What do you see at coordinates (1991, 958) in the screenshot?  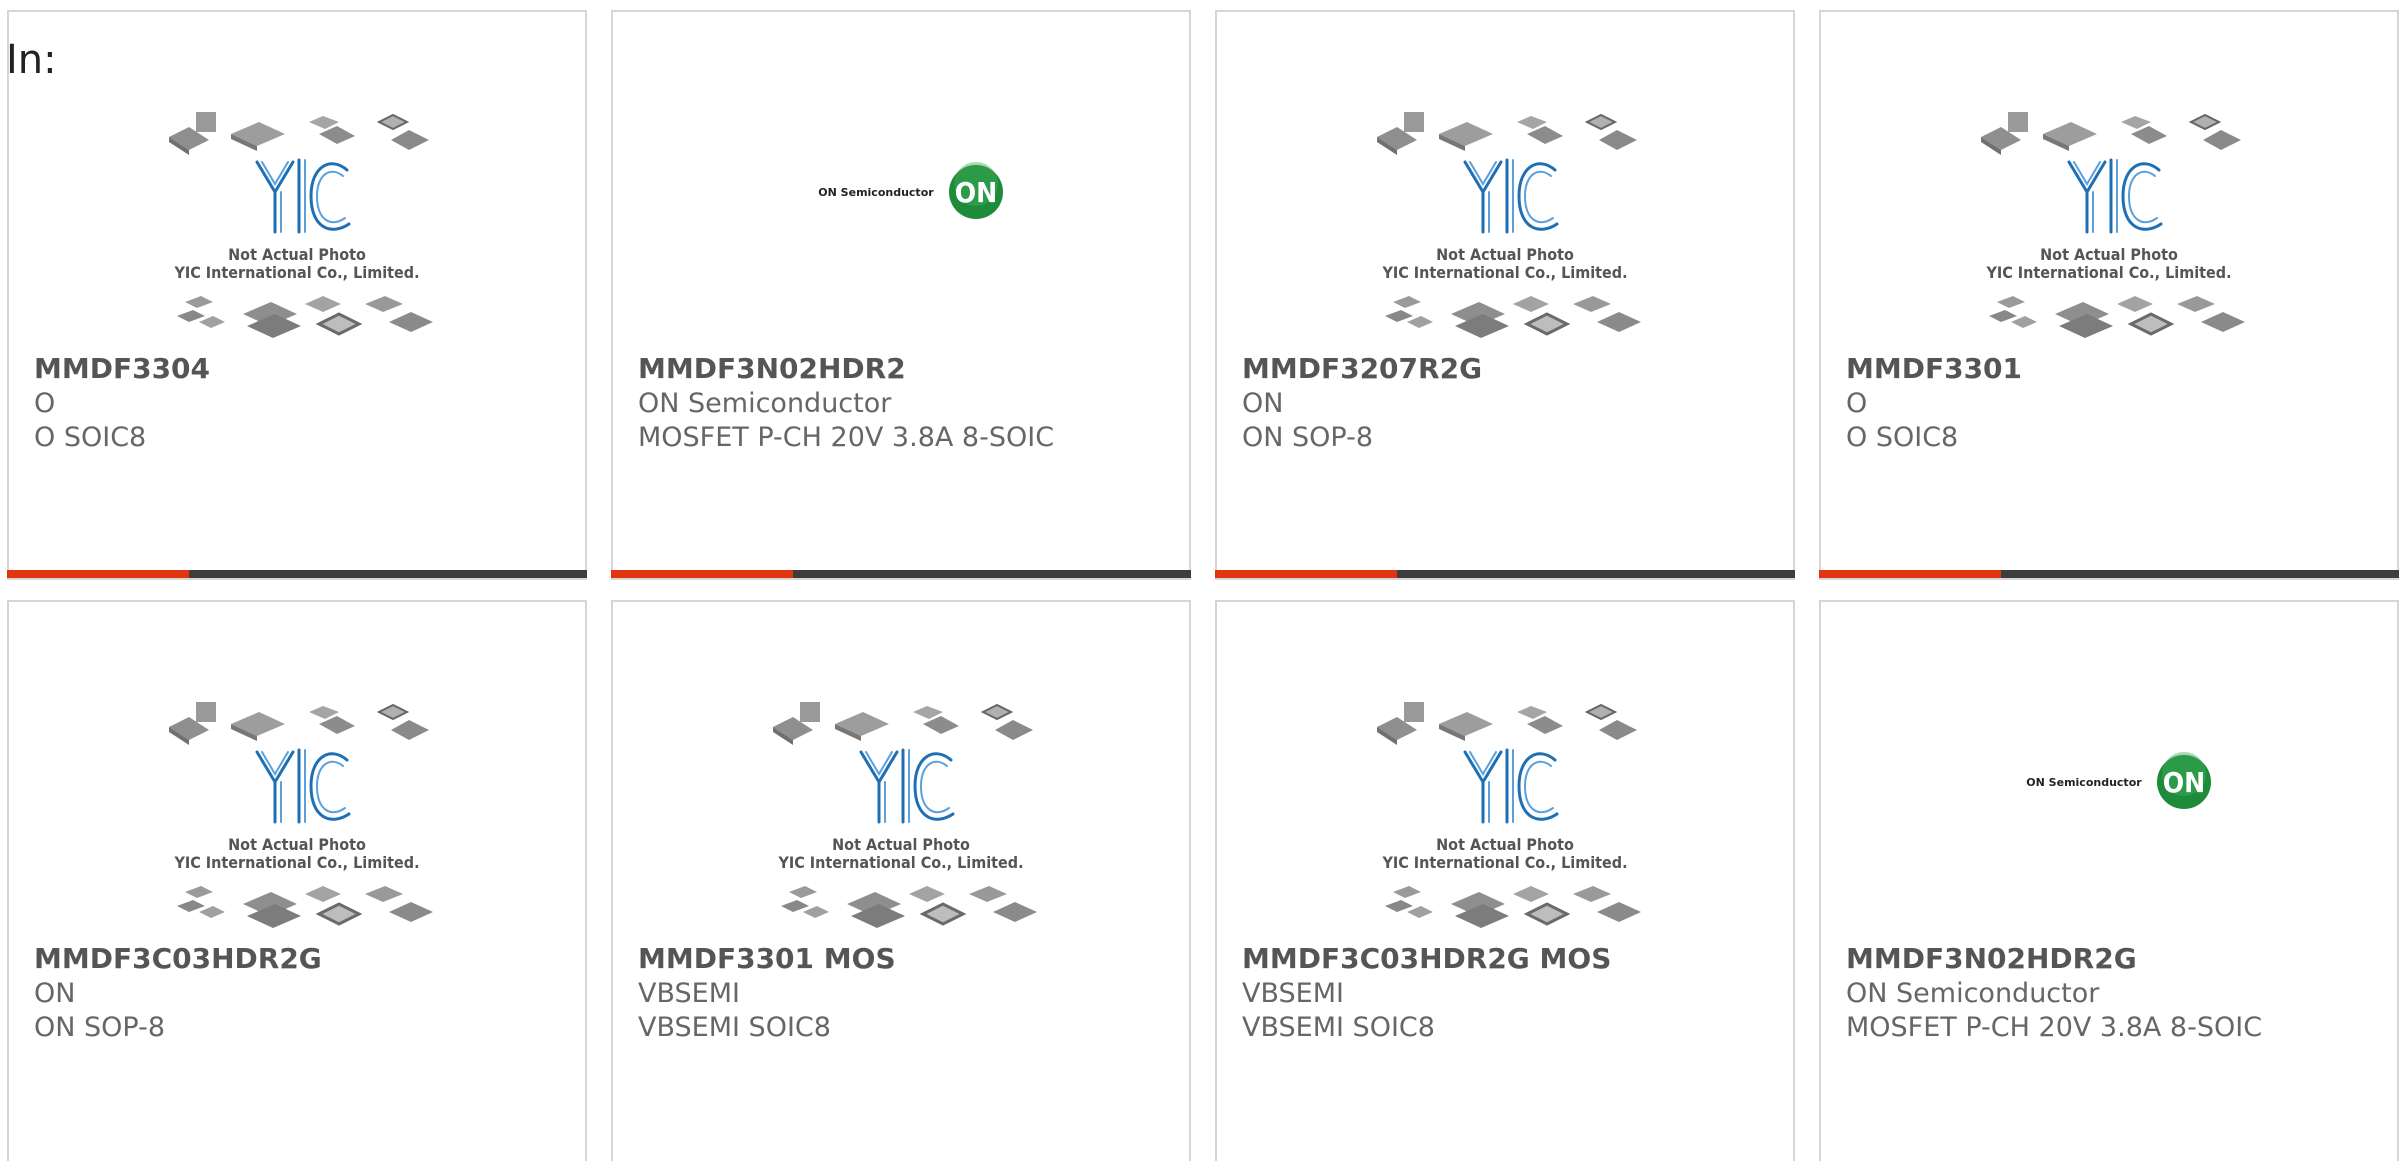 I see `part-number-link: MMDF3N02HDR2G` at bounding box center [1991, 958].